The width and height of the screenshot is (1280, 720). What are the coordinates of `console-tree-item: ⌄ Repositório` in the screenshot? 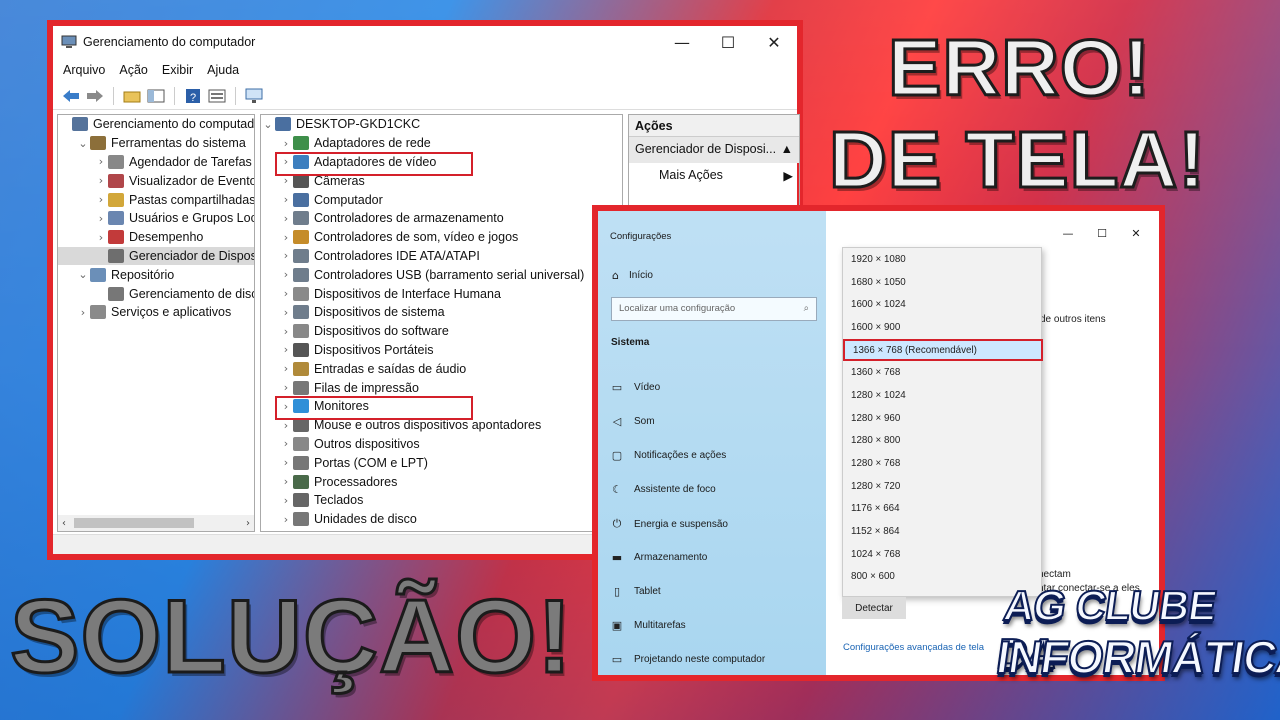 It's located at (156, 274).